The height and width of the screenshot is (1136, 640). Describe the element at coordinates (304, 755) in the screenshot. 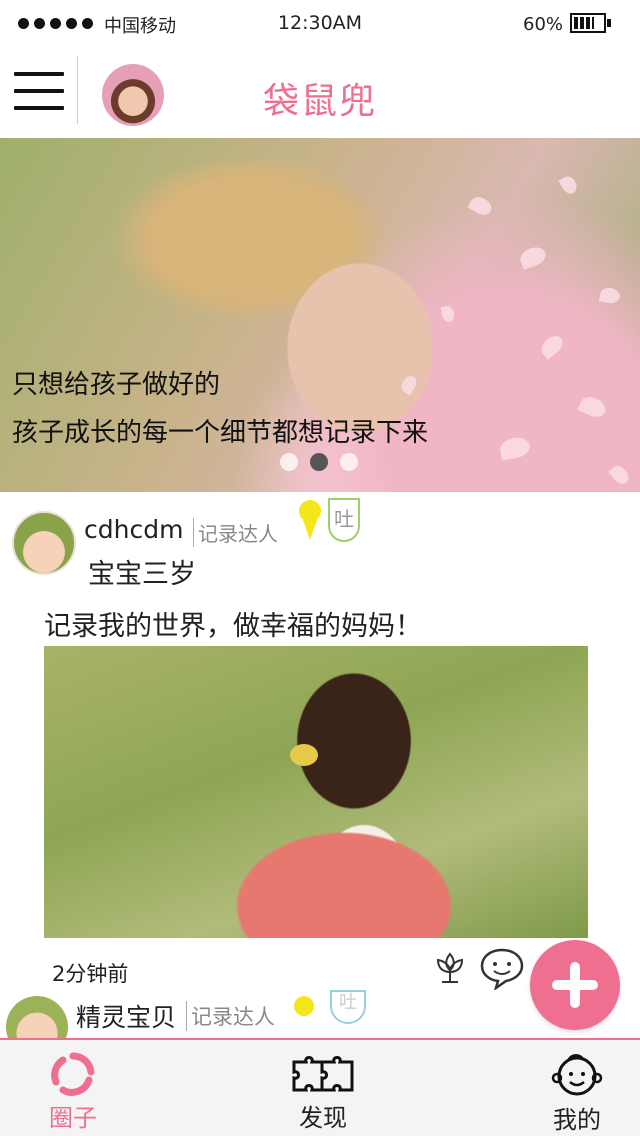

I see `dandelion-flower` at that location.